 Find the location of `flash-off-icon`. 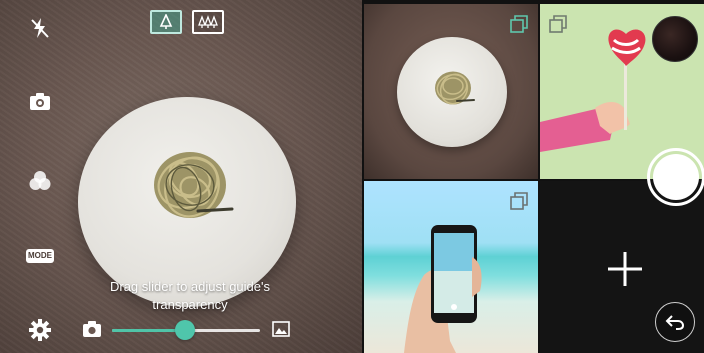

flash-off-icon is located at coordinates (40, 28).